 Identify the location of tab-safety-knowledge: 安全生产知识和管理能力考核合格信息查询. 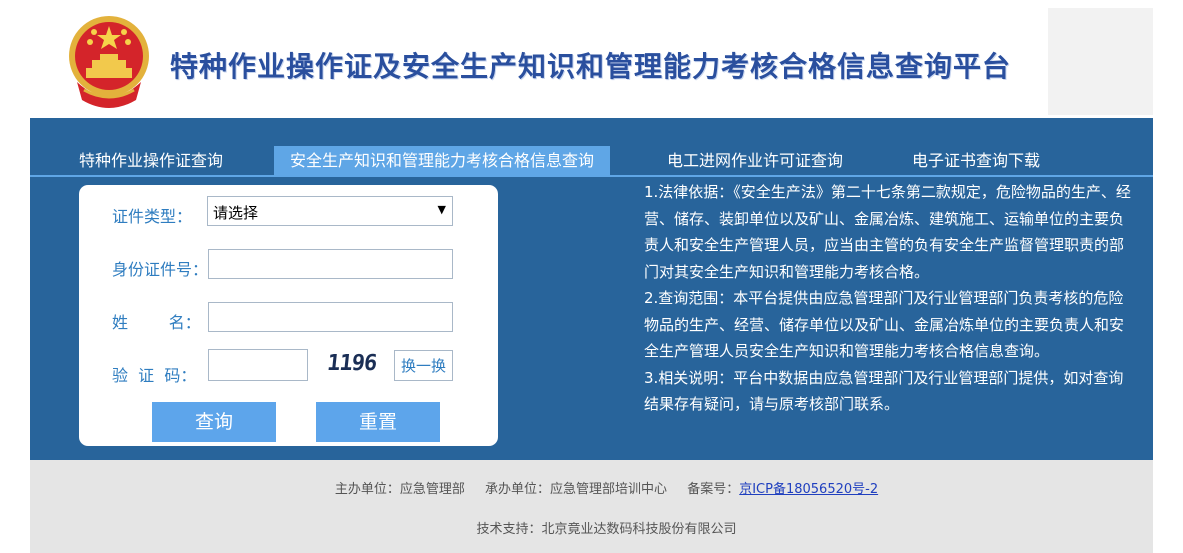
(442, 160).